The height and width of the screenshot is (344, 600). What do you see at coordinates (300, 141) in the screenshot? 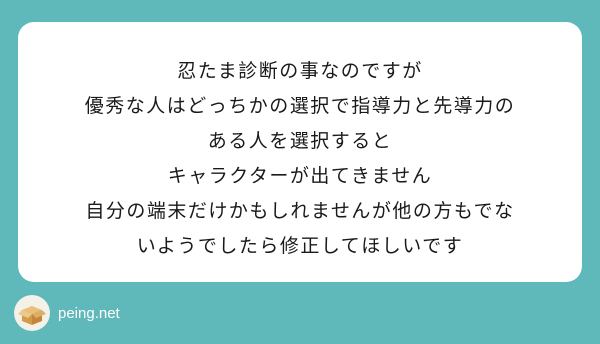
I see `question-line: ある人を選択すると` at bounding box center [300, 141].